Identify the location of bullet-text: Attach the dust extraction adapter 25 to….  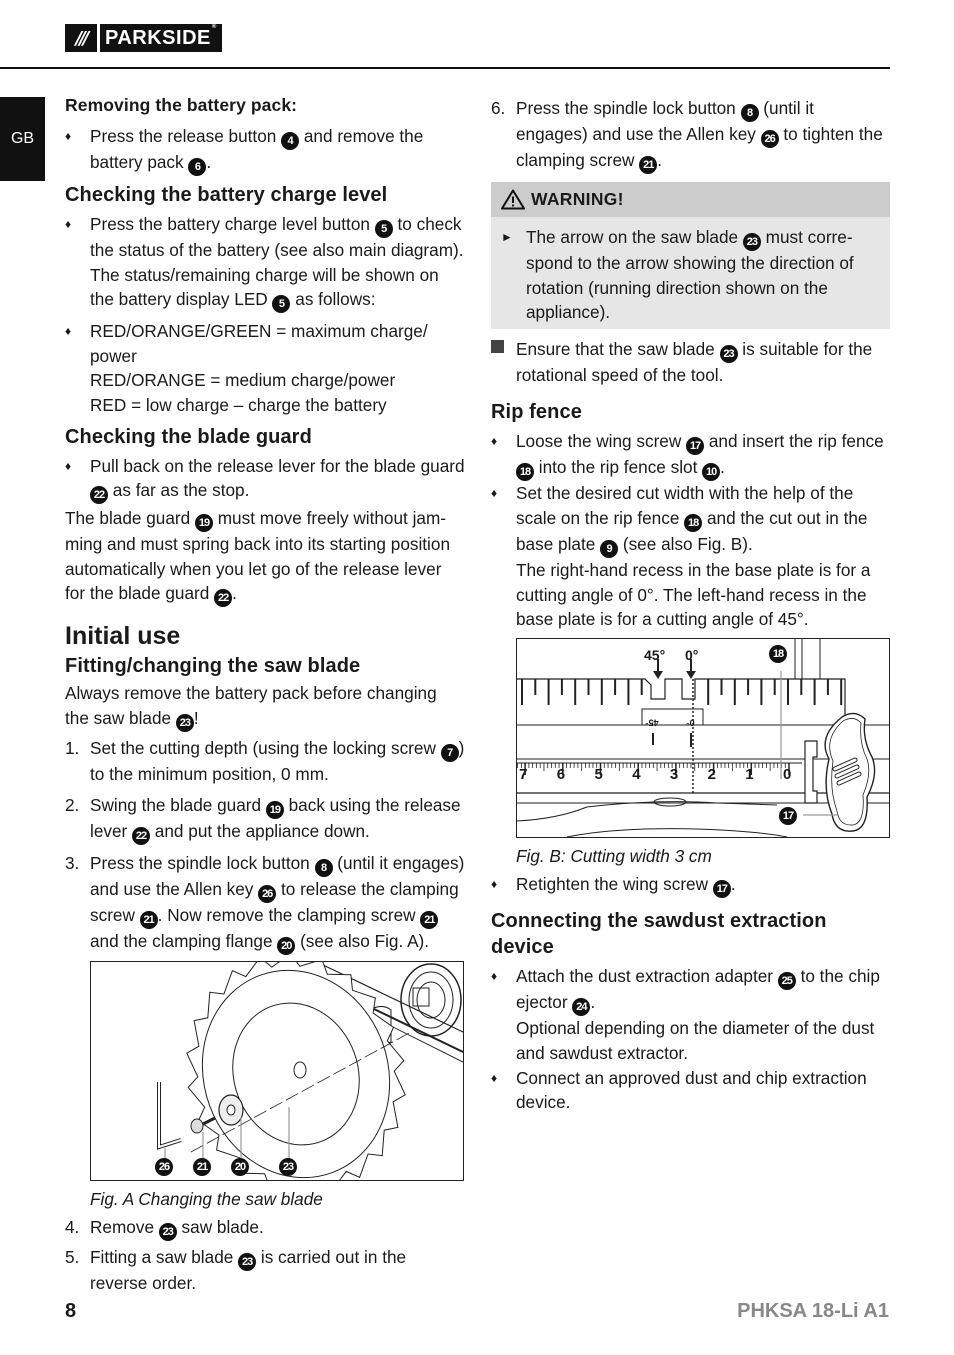
(703, 1014).